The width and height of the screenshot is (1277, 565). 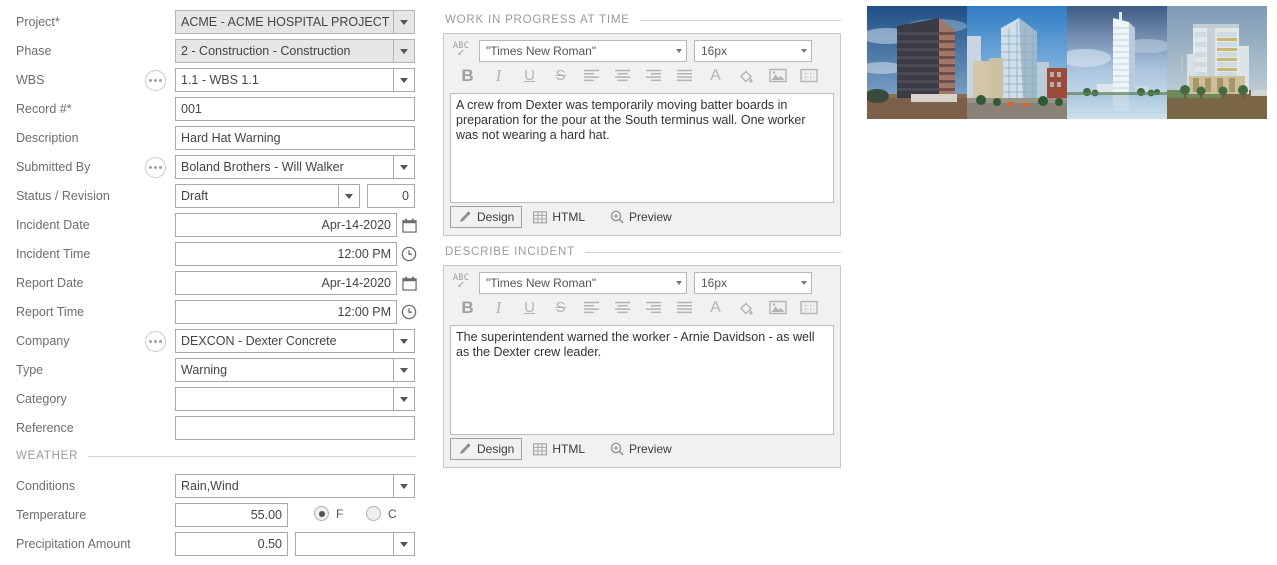 What do you see at coordinates (155, 80) in the screenshot?
I see `wbs-lookup-button` at bounding box center [155, 80].